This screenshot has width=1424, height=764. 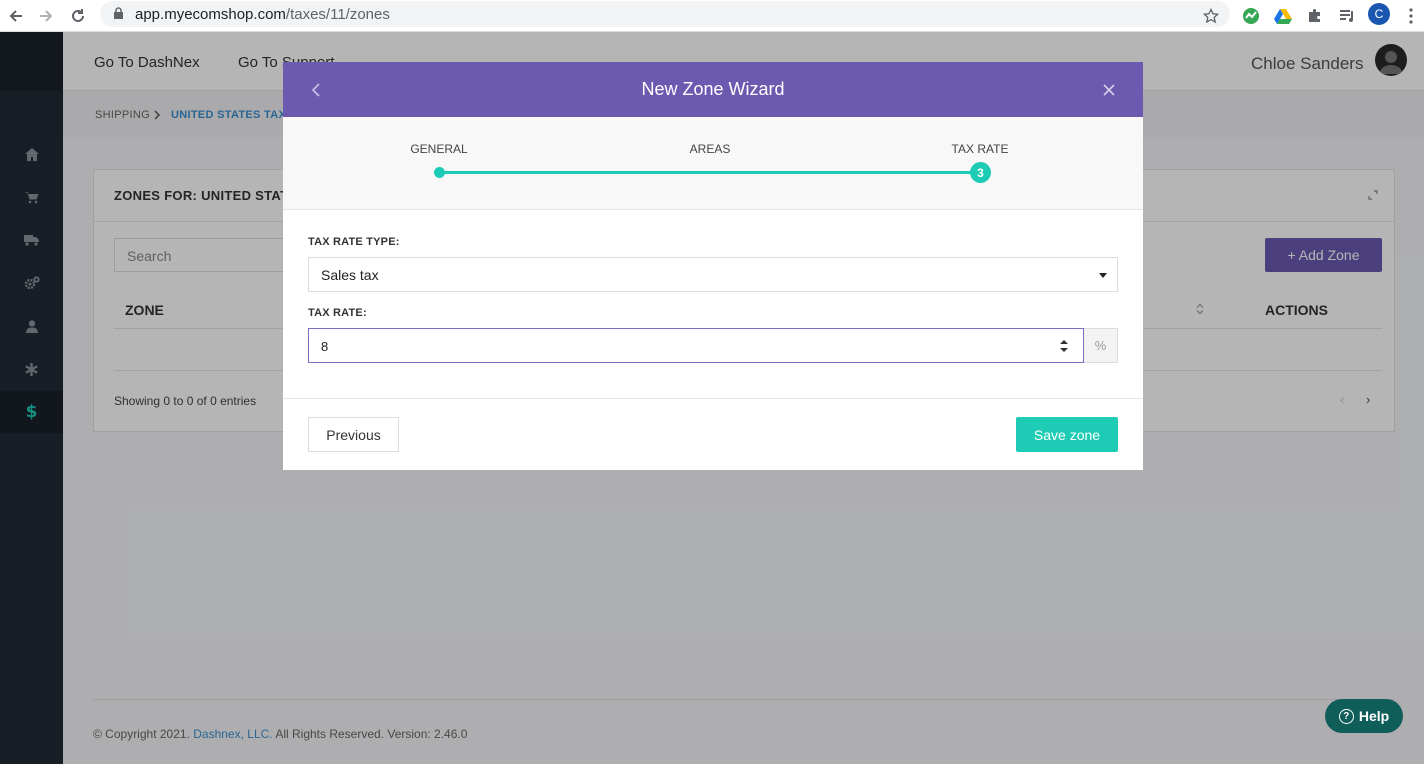 I want to click on url-host: app.myecomshop.com, so click(x=210, y=14).